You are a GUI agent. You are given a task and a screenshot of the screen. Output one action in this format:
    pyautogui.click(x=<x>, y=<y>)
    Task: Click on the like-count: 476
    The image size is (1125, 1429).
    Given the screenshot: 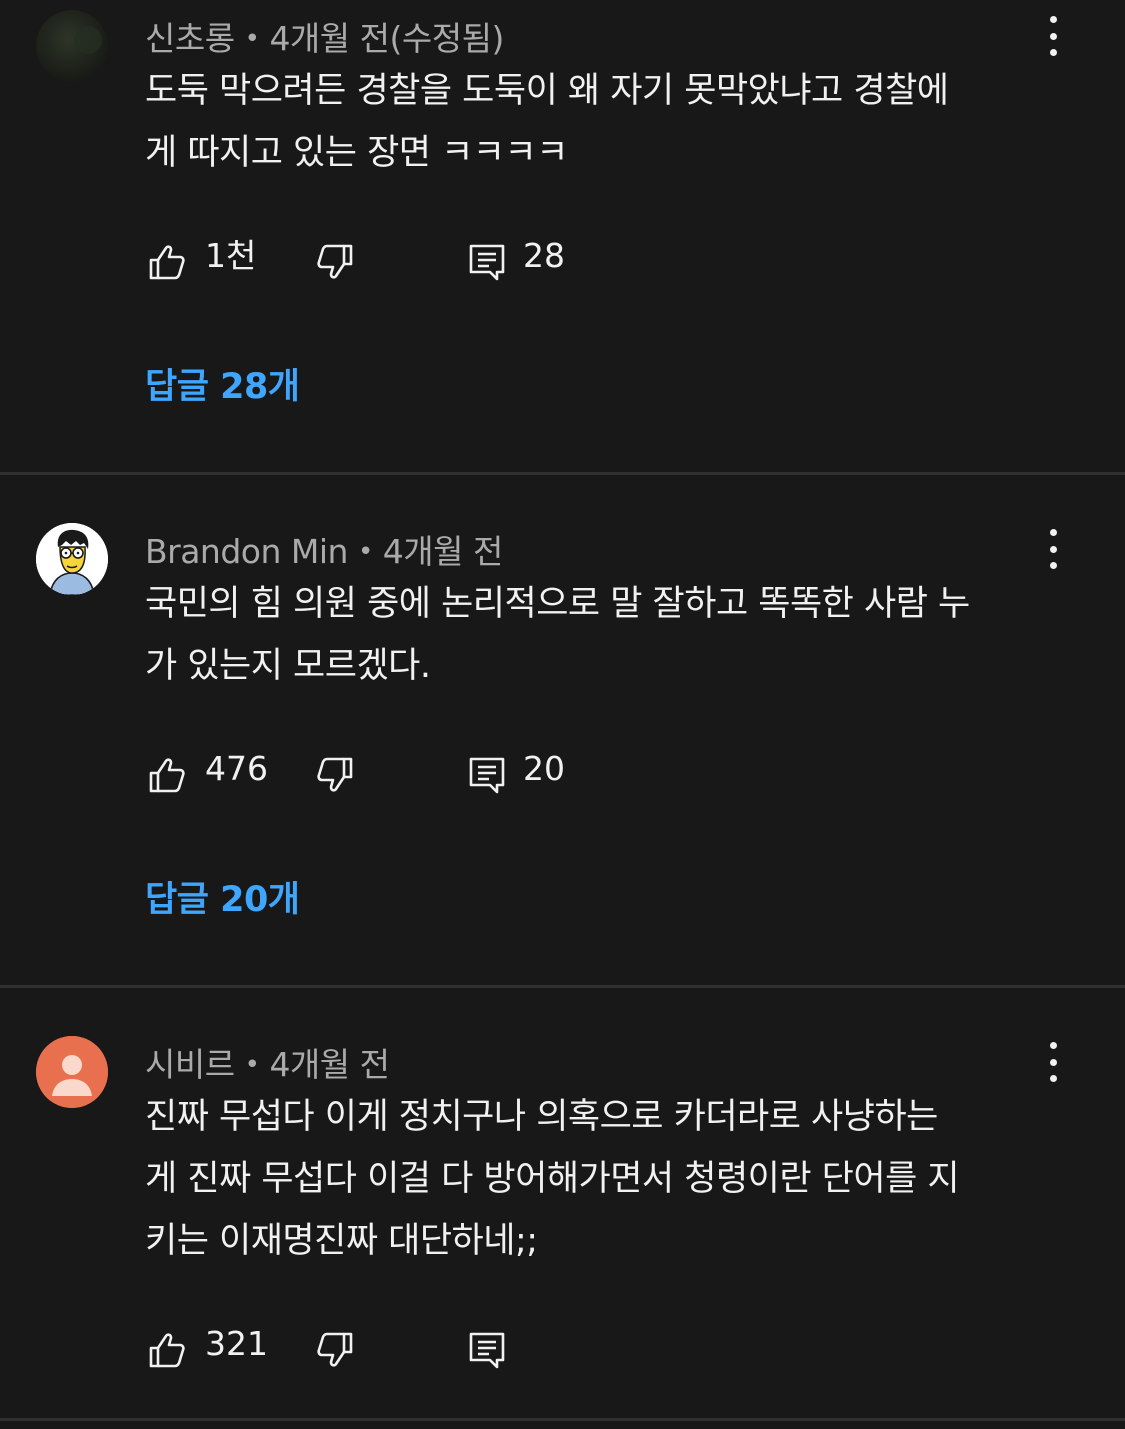 What is the action you would take?
    pyautogui.click(x=236, y=768)
    